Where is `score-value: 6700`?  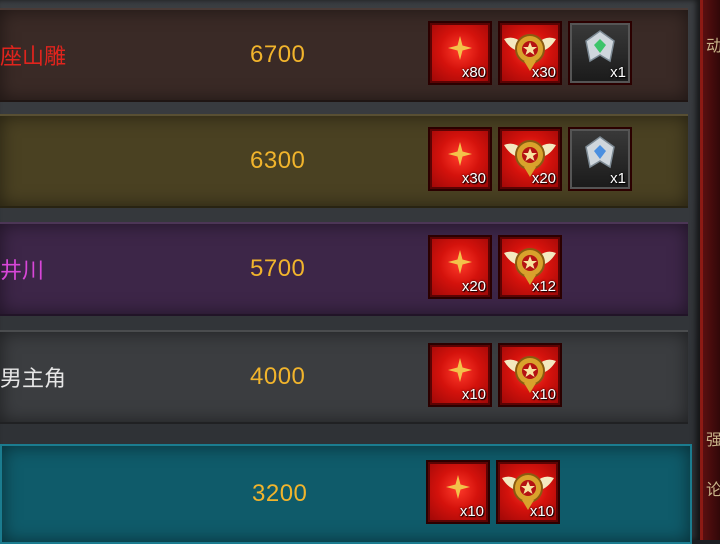
score-value: 6700 is located at coordinates (278, 54).